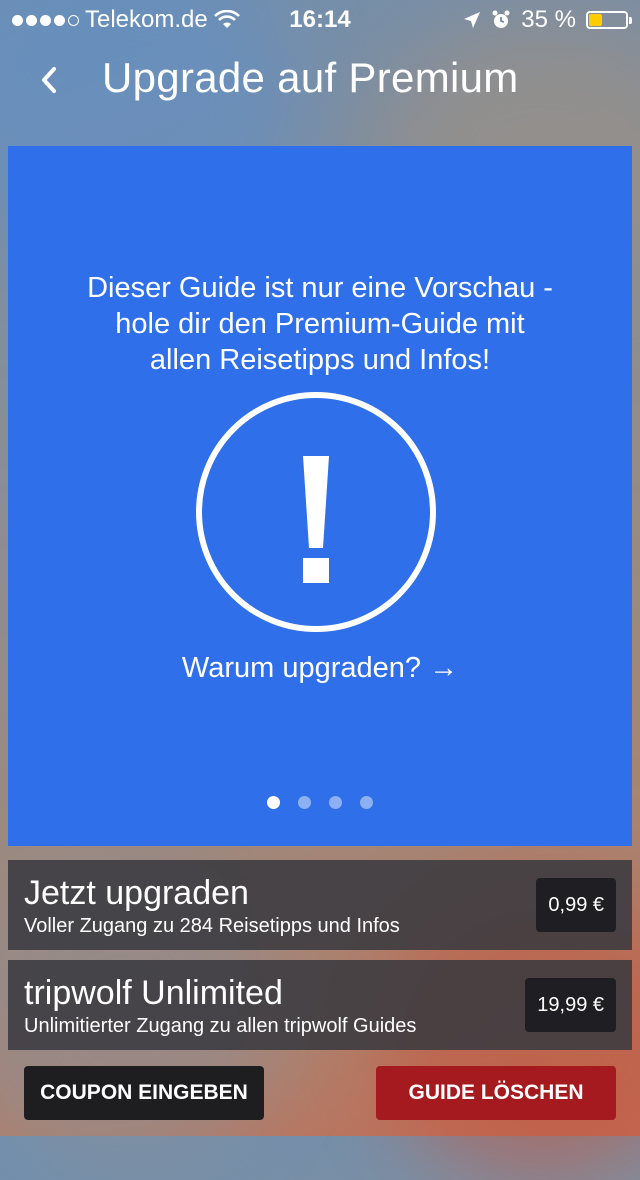 The image size is (640, 1180). What do you see at coordinates (320, 802) in the screenshot?
I see `page-indicator` at bounding box center [320, 802].